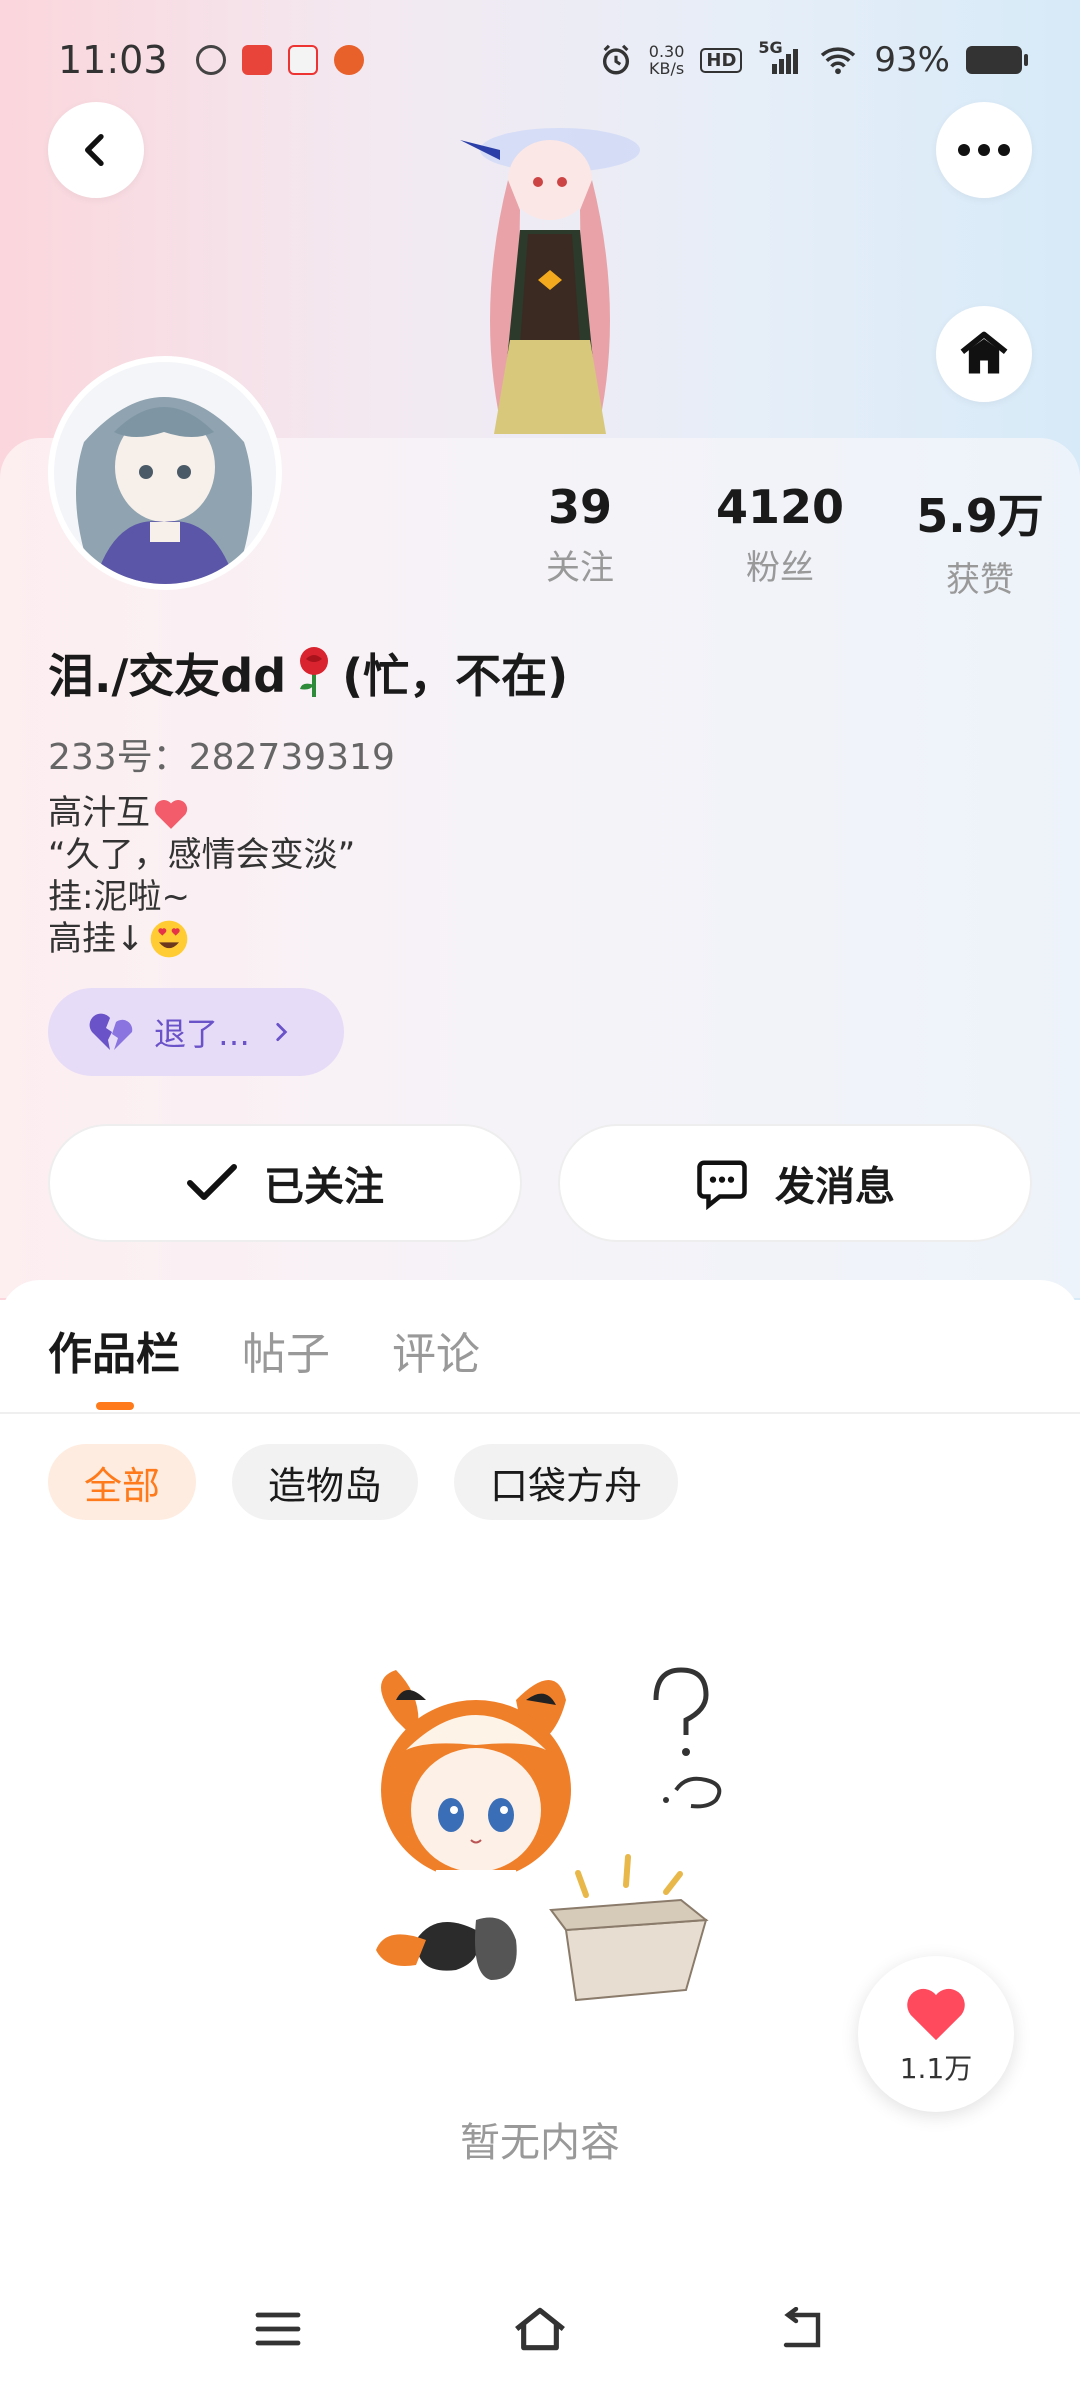 The height and width of the screenshot is (2388, 1080). What do you see at coordinates (780, 568) in the screenshot?
I see `stat-followers-label: 粉丝` at bounding box center [780, 568].